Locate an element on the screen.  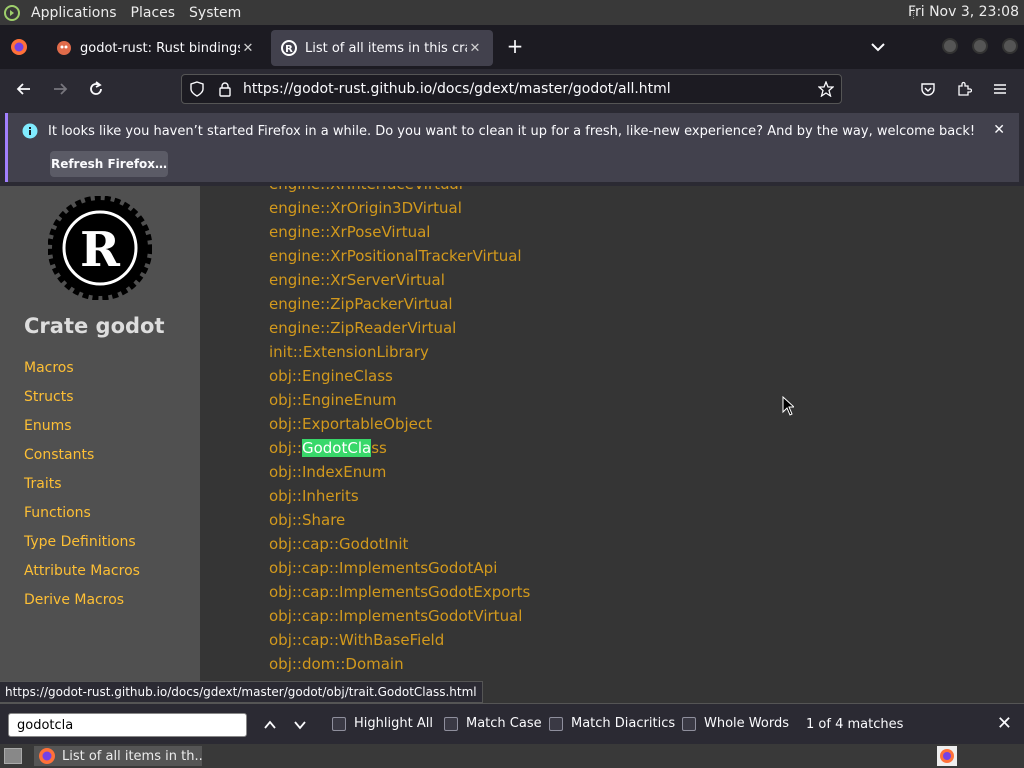
tab-title: List of all items in this crate is located at coordinates (386, 48).